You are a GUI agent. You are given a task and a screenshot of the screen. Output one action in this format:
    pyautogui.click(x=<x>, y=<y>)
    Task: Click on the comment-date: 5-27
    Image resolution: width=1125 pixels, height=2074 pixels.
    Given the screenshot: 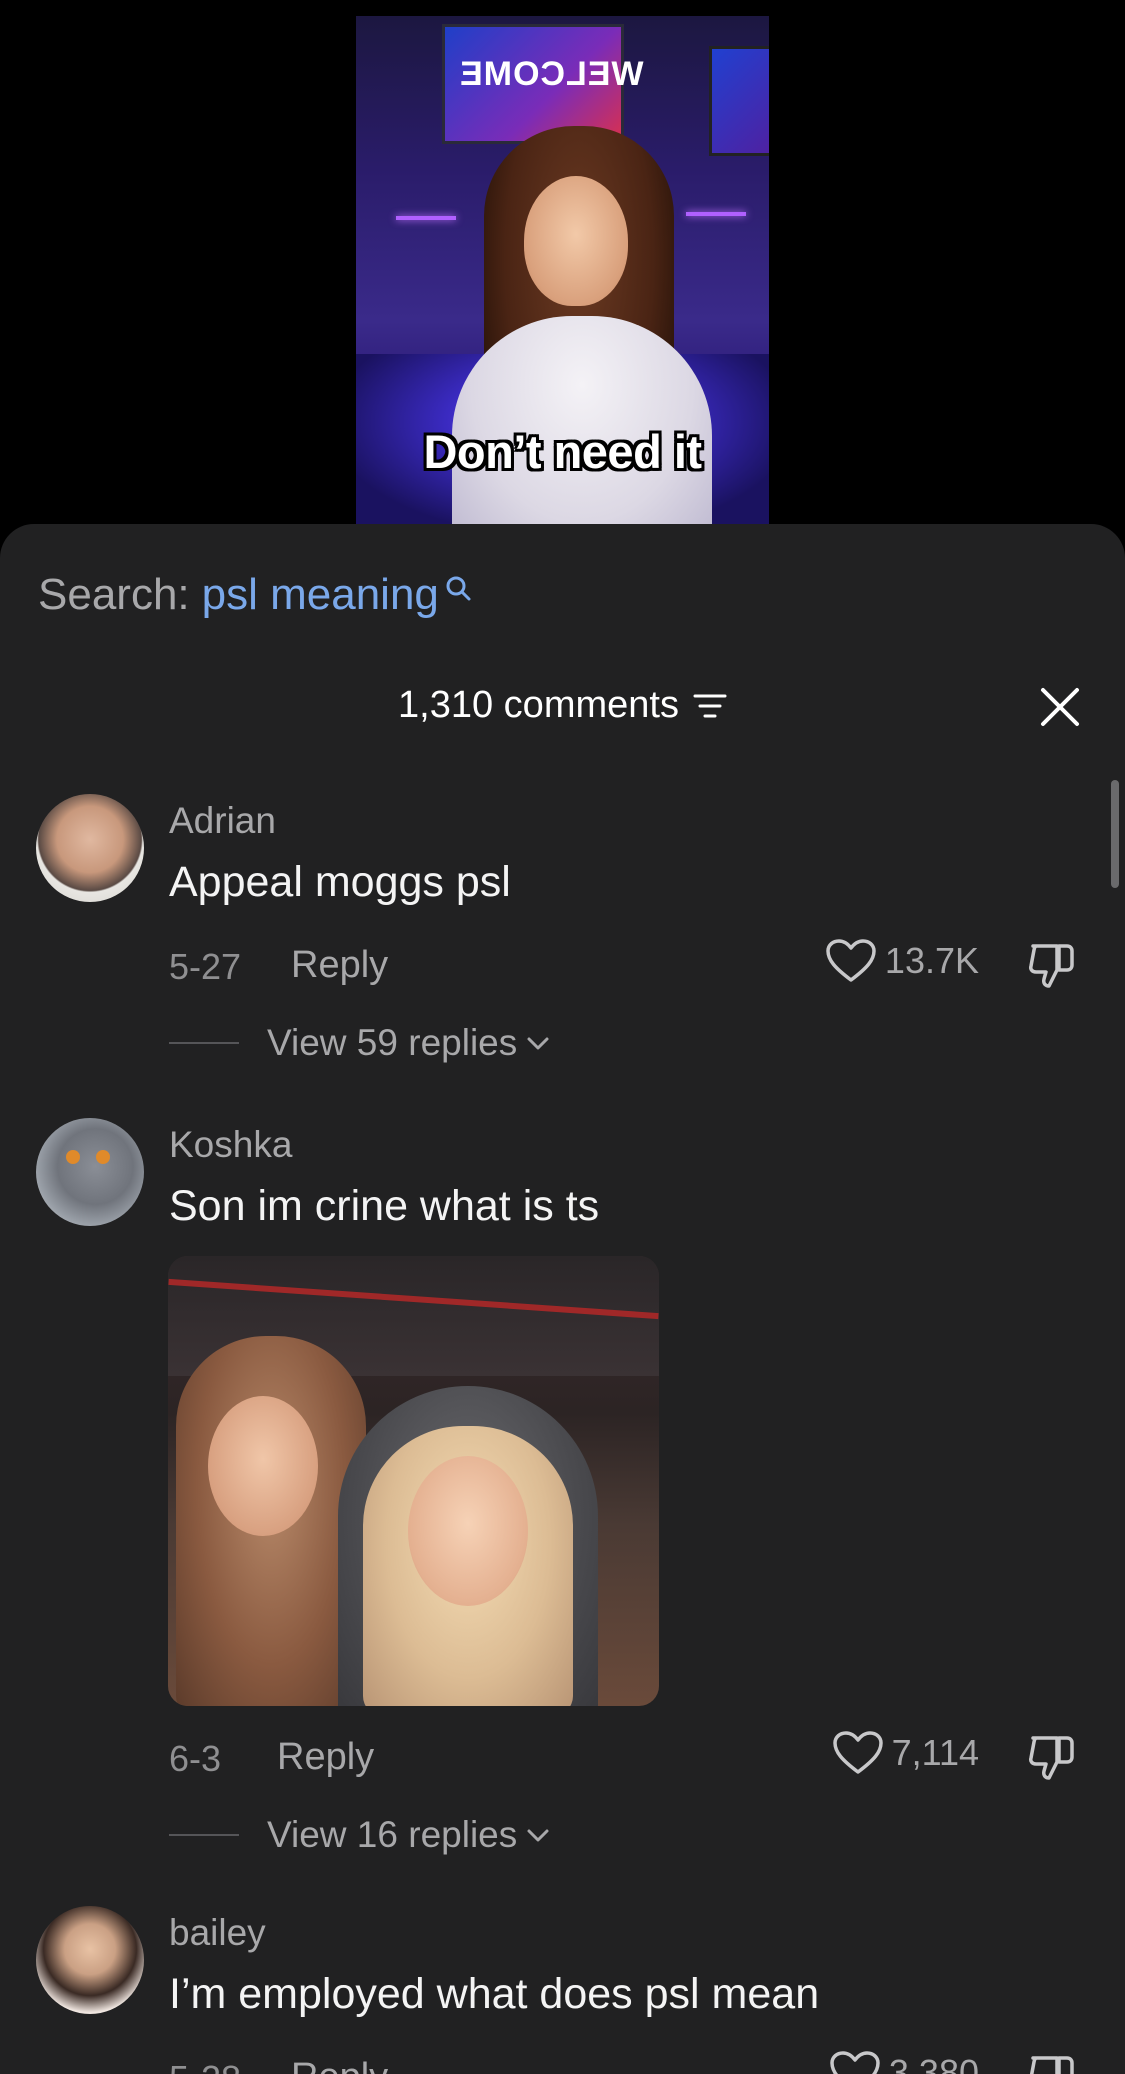 What is the action you would take?
    pyautogui.click(x=205, y=966)
    